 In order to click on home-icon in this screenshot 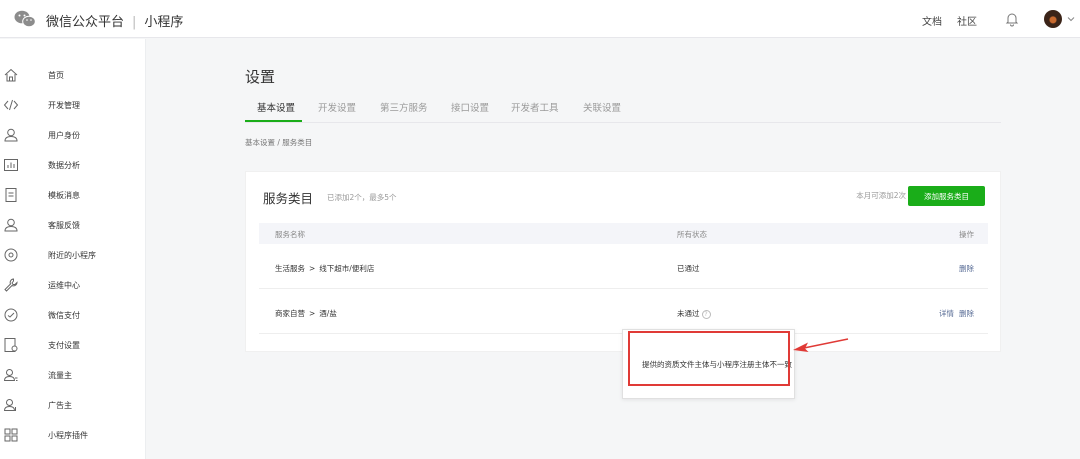, I will do `click(11, 75)`.